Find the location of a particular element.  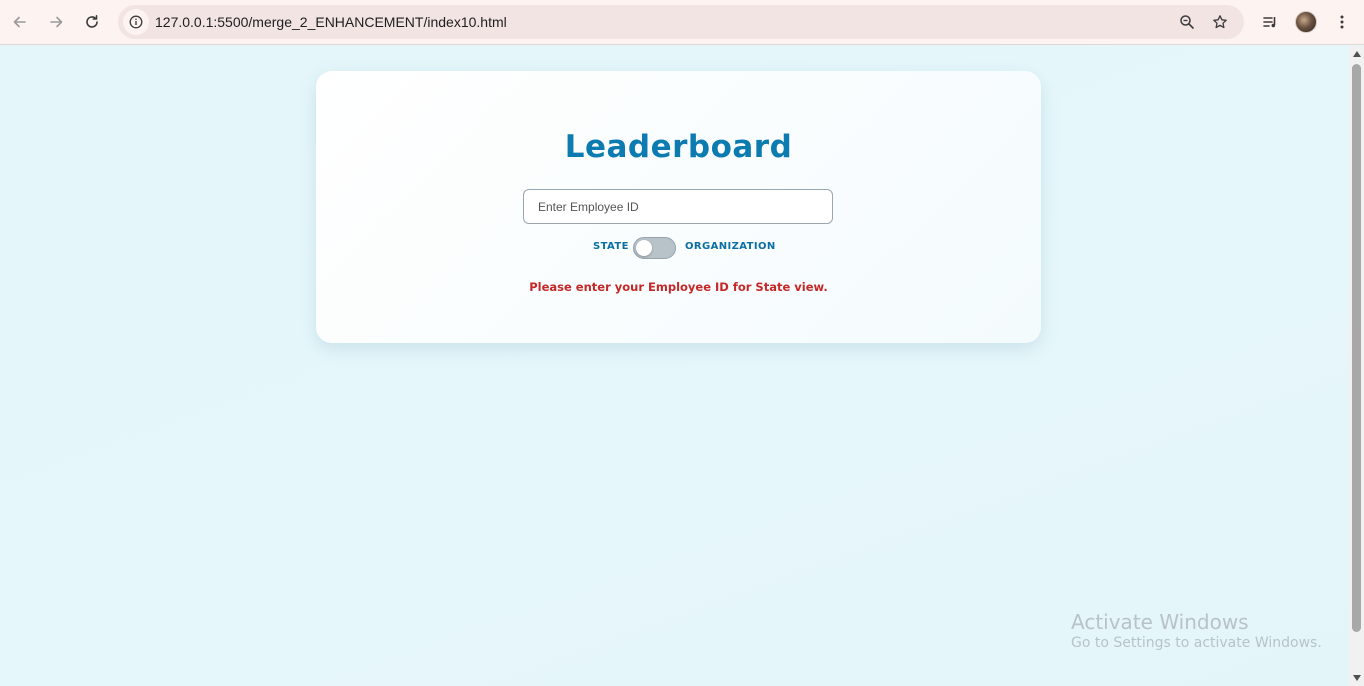

kebab-menu-icon is located at coordinates (1342, 22).